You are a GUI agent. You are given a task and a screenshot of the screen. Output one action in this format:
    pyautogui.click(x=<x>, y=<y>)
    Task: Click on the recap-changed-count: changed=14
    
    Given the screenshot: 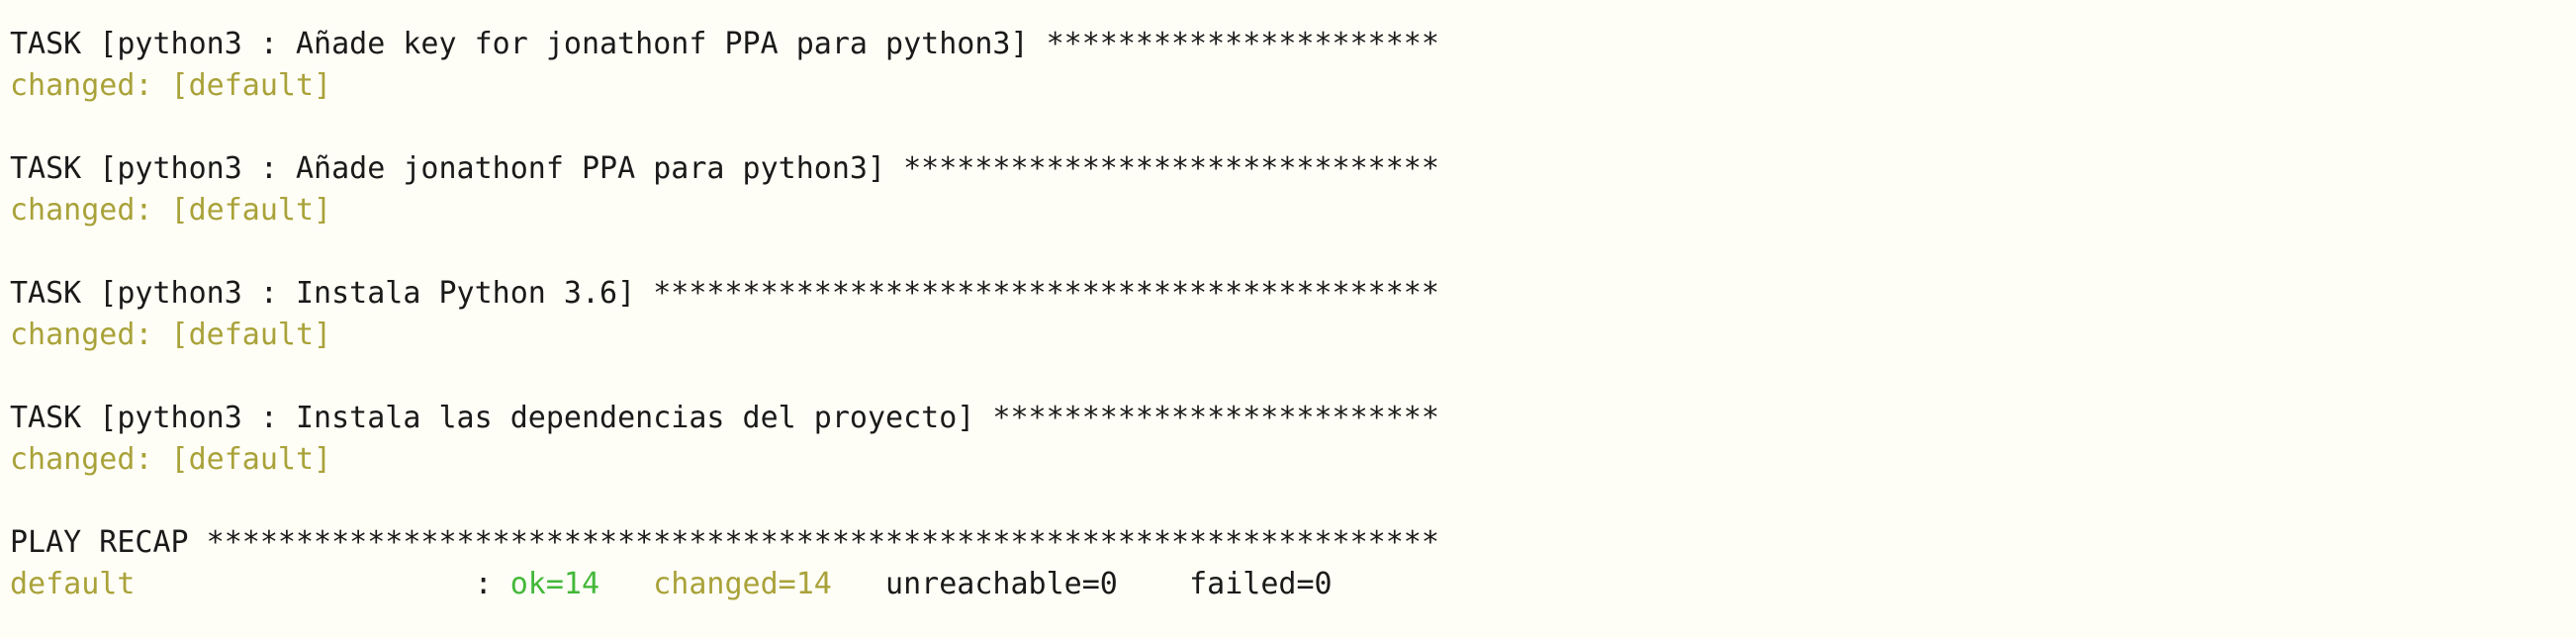 What is the action you would take?
    pyautogui.click(x=743, y=584)
    